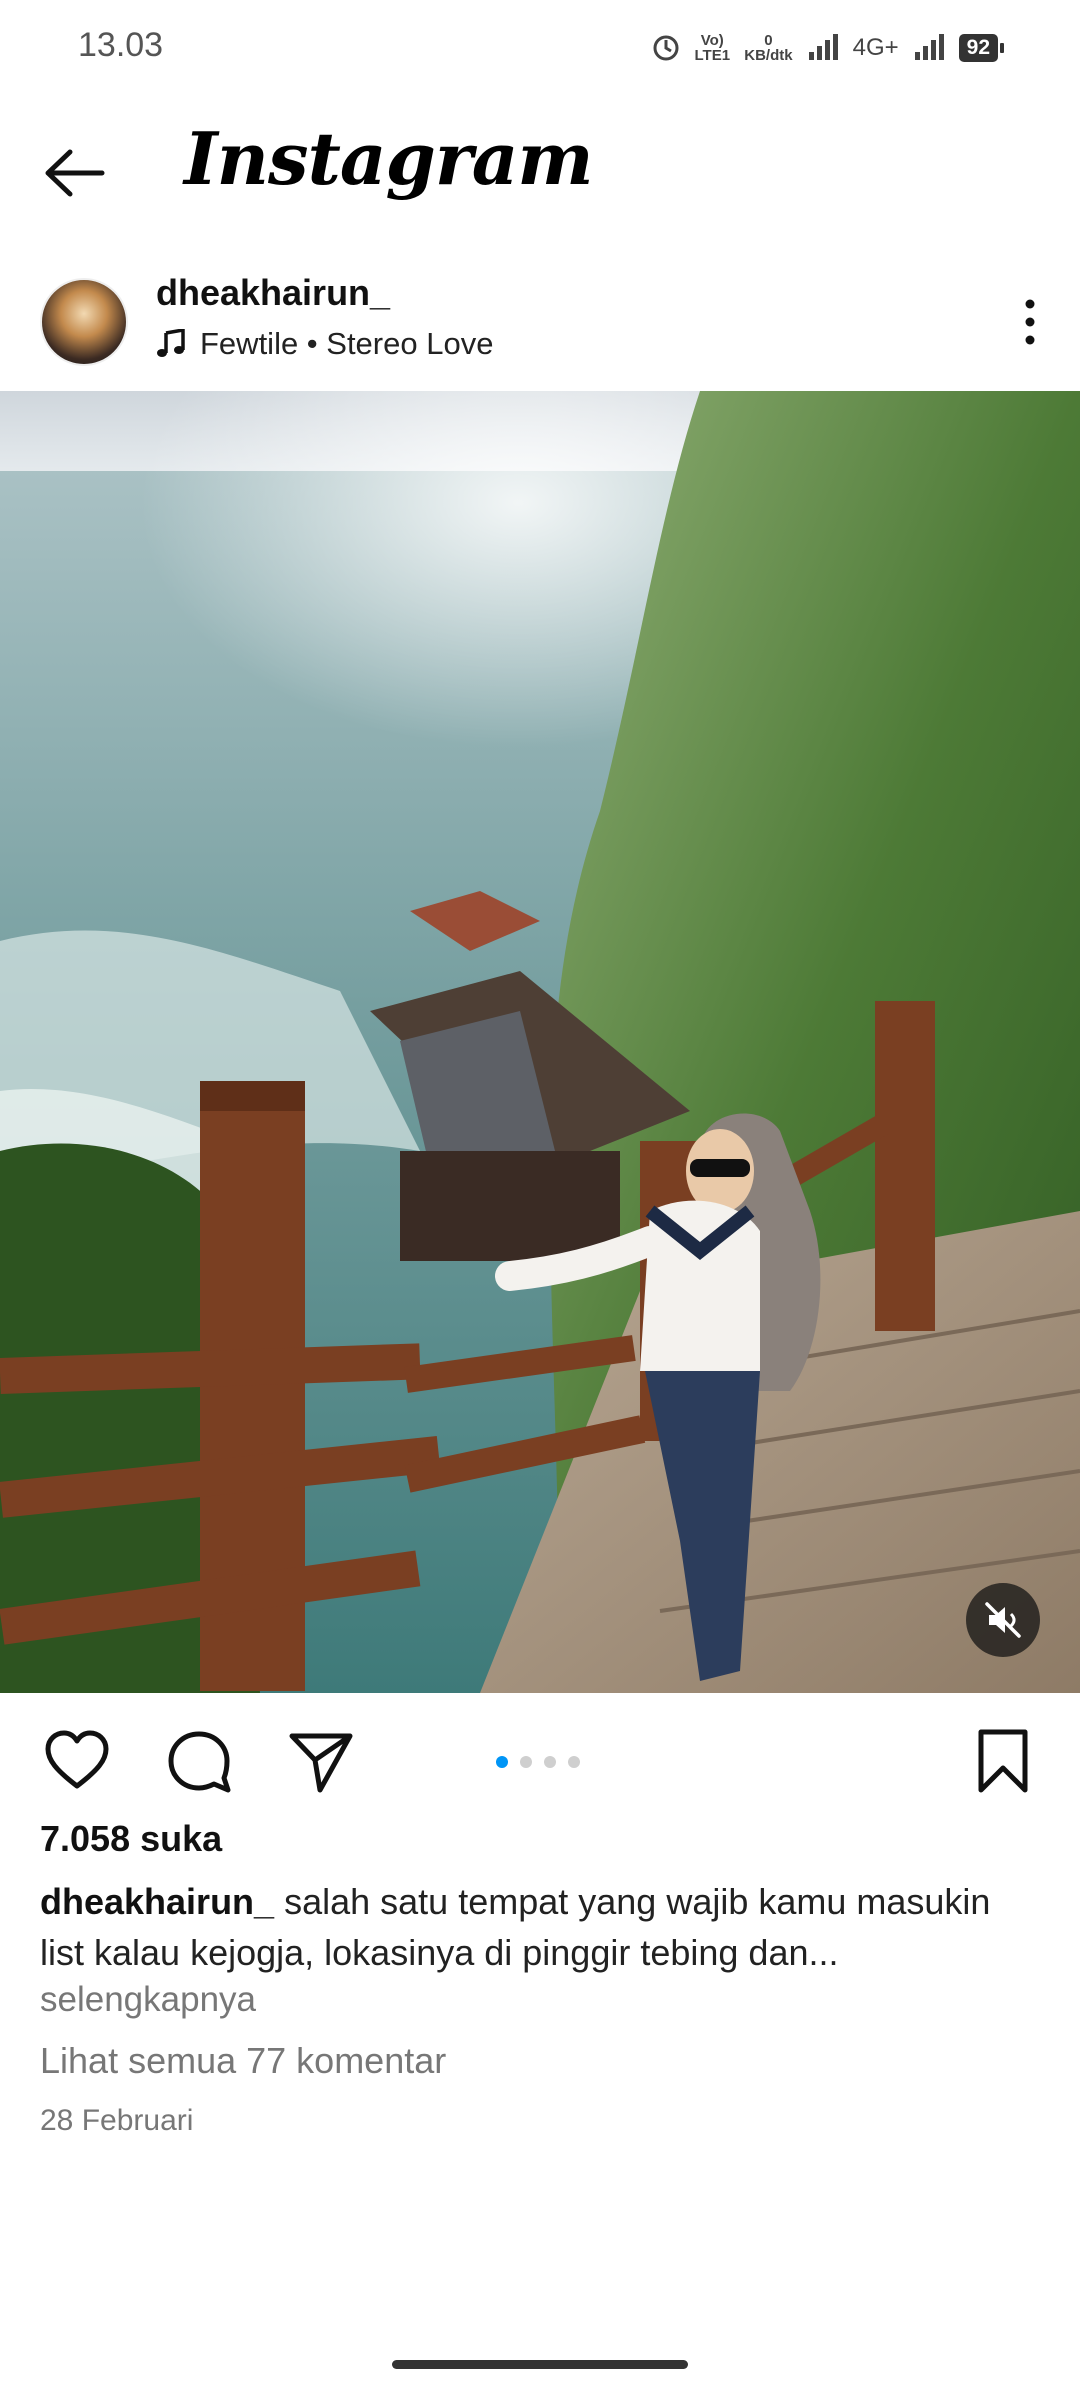 This screenshot has width=1080, height=2400. Describe the element at coordinates (121, 45) in the screenshot. I see `status-time: 13.03` at that location.